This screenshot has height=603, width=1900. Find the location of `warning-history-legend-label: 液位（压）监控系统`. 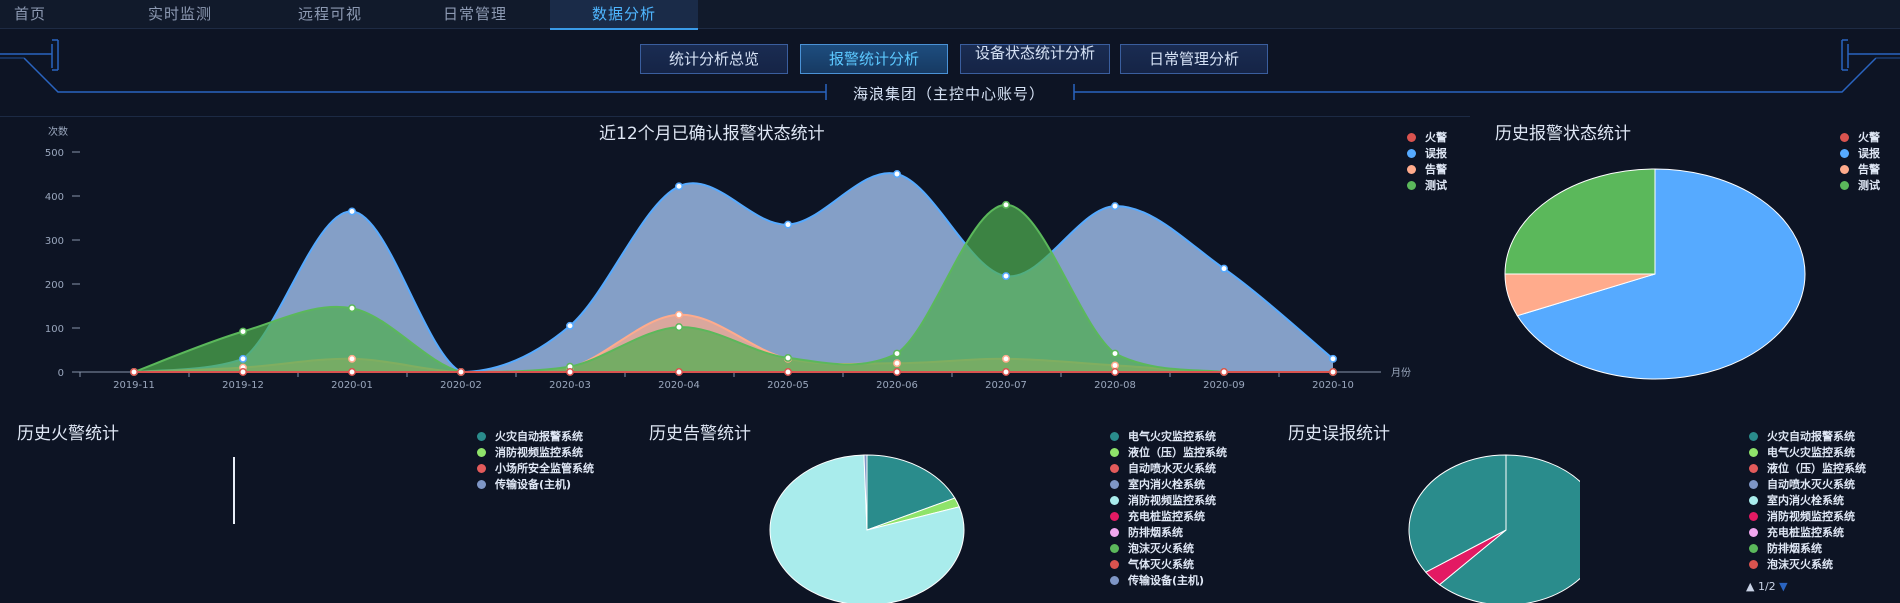

warning-history-legend-label: 液位（压）监控系统 is located at coordinates (1177, 452).